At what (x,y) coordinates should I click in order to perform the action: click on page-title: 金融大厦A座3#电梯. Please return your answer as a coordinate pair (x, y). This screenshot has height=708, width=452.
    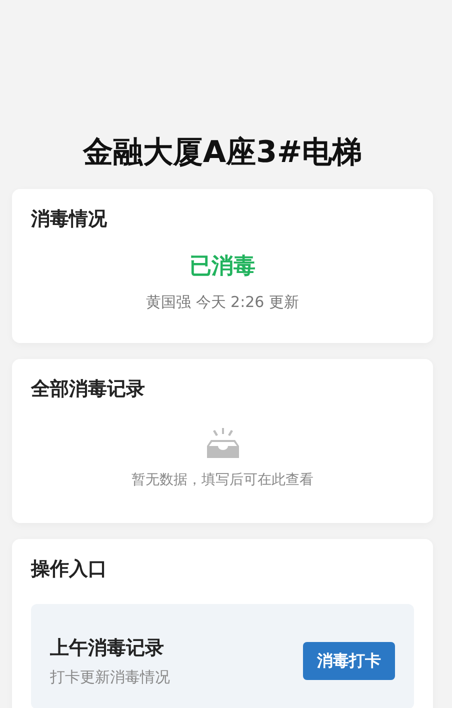
    Looking at the image, I should click on (223, 153).